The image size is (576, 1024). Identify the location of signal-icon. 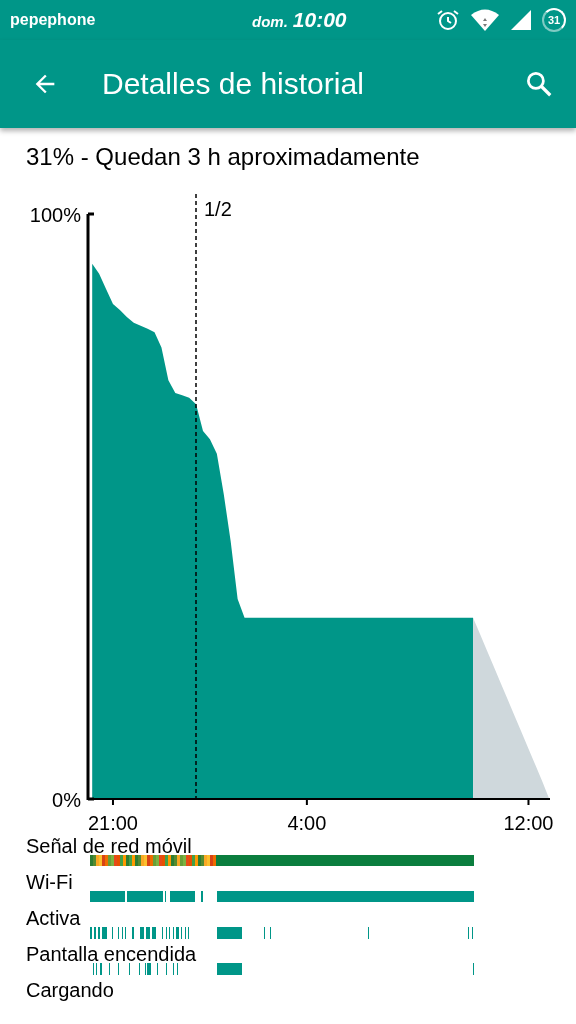
(521, 20).